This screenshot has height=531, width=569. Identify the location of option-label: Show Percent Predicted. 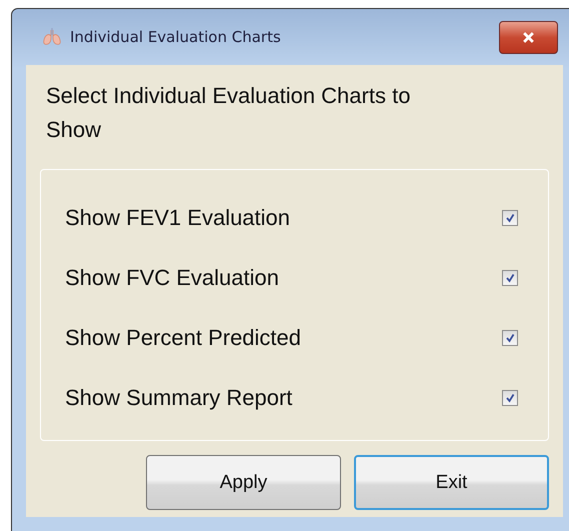
(183, 338).